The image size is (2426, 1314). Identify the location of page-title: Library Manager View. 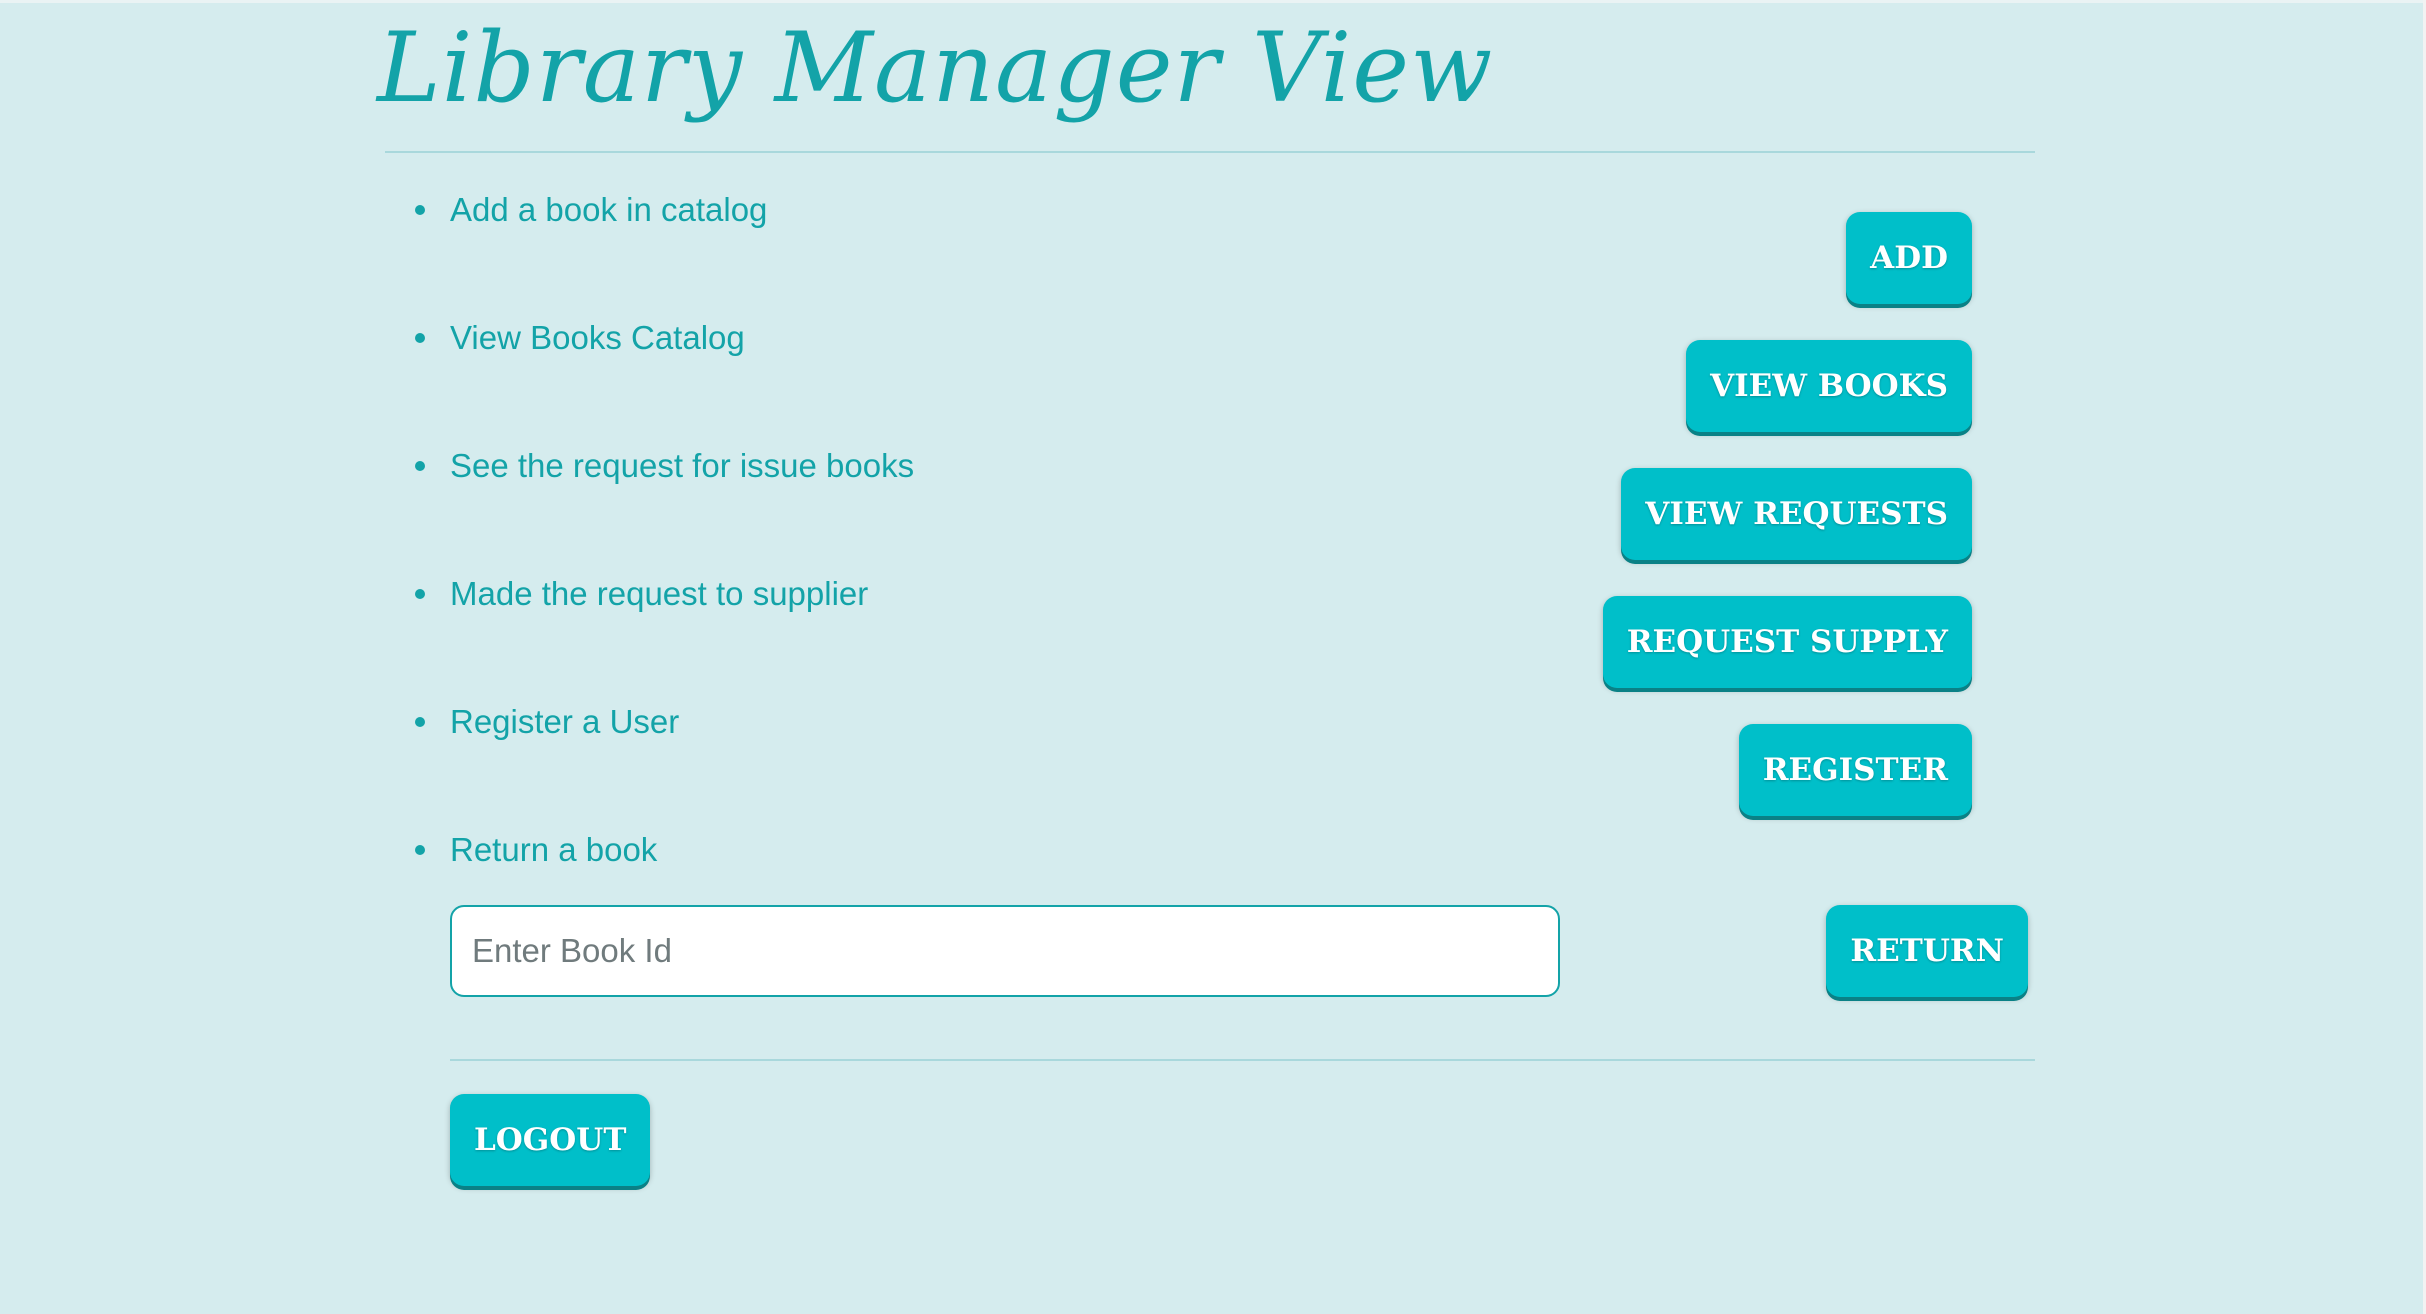
(935, 68).